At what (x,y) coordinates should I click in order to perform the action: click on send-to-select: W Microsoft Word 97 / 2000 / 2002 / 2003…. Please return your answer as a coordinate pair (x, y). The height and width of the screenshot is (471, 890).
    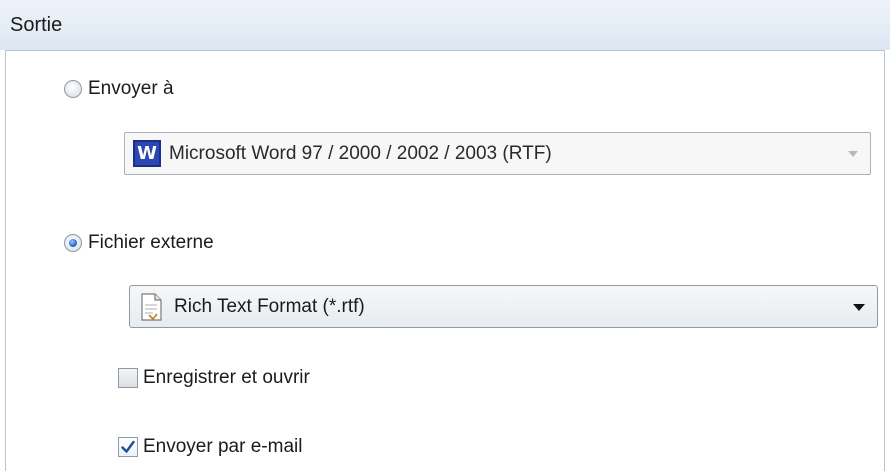
    Looking at the image, I should click on (497, 153).